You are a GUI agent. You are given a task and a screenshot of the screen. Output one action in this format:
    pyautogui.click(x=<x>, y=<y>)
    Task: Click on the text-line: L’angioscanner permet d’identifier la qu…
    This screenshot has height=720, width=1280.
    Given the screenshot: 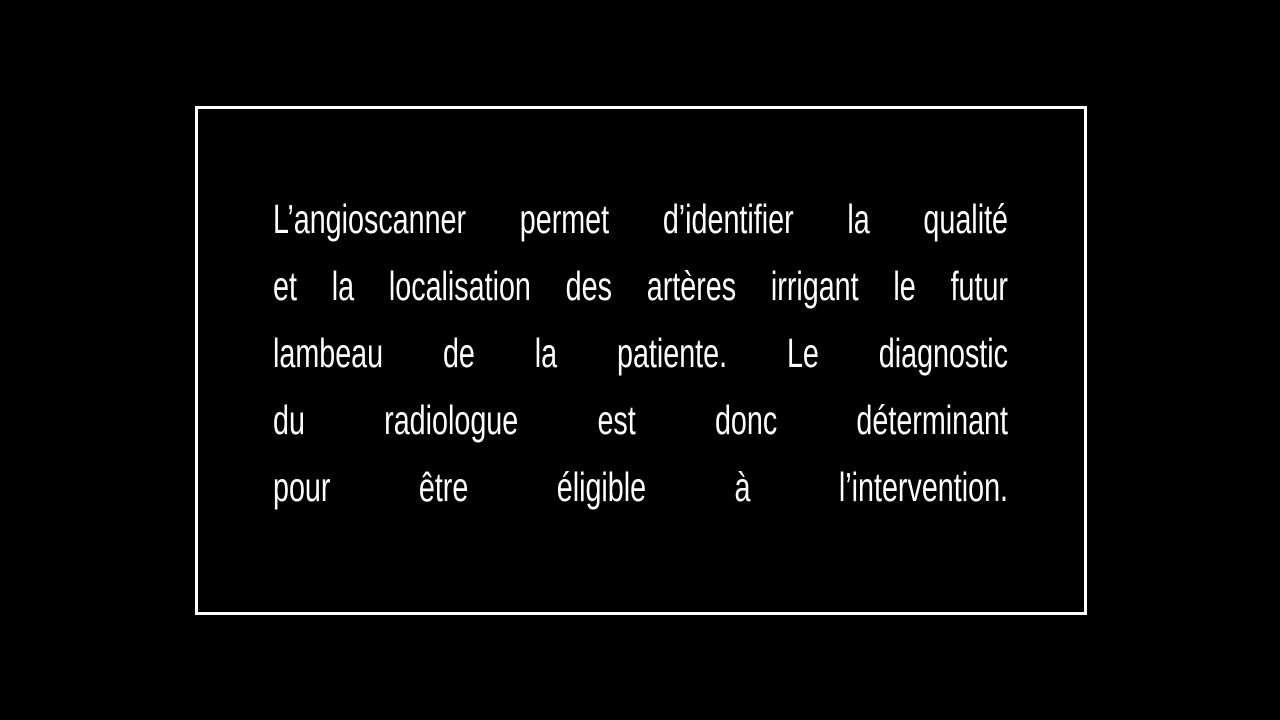 What is the action you would take?
    pyautogui.click(x=640, y=219)
    